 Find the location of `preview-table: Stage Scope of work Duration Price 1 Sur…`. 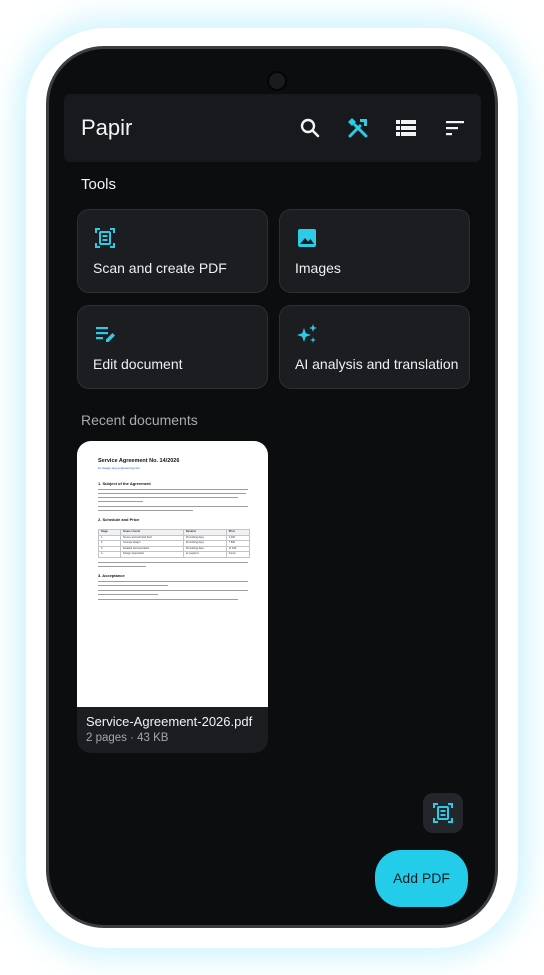

preview-table: Stage Scope of work Duration Price 1 Sur… is located at coordinates (174, 543).